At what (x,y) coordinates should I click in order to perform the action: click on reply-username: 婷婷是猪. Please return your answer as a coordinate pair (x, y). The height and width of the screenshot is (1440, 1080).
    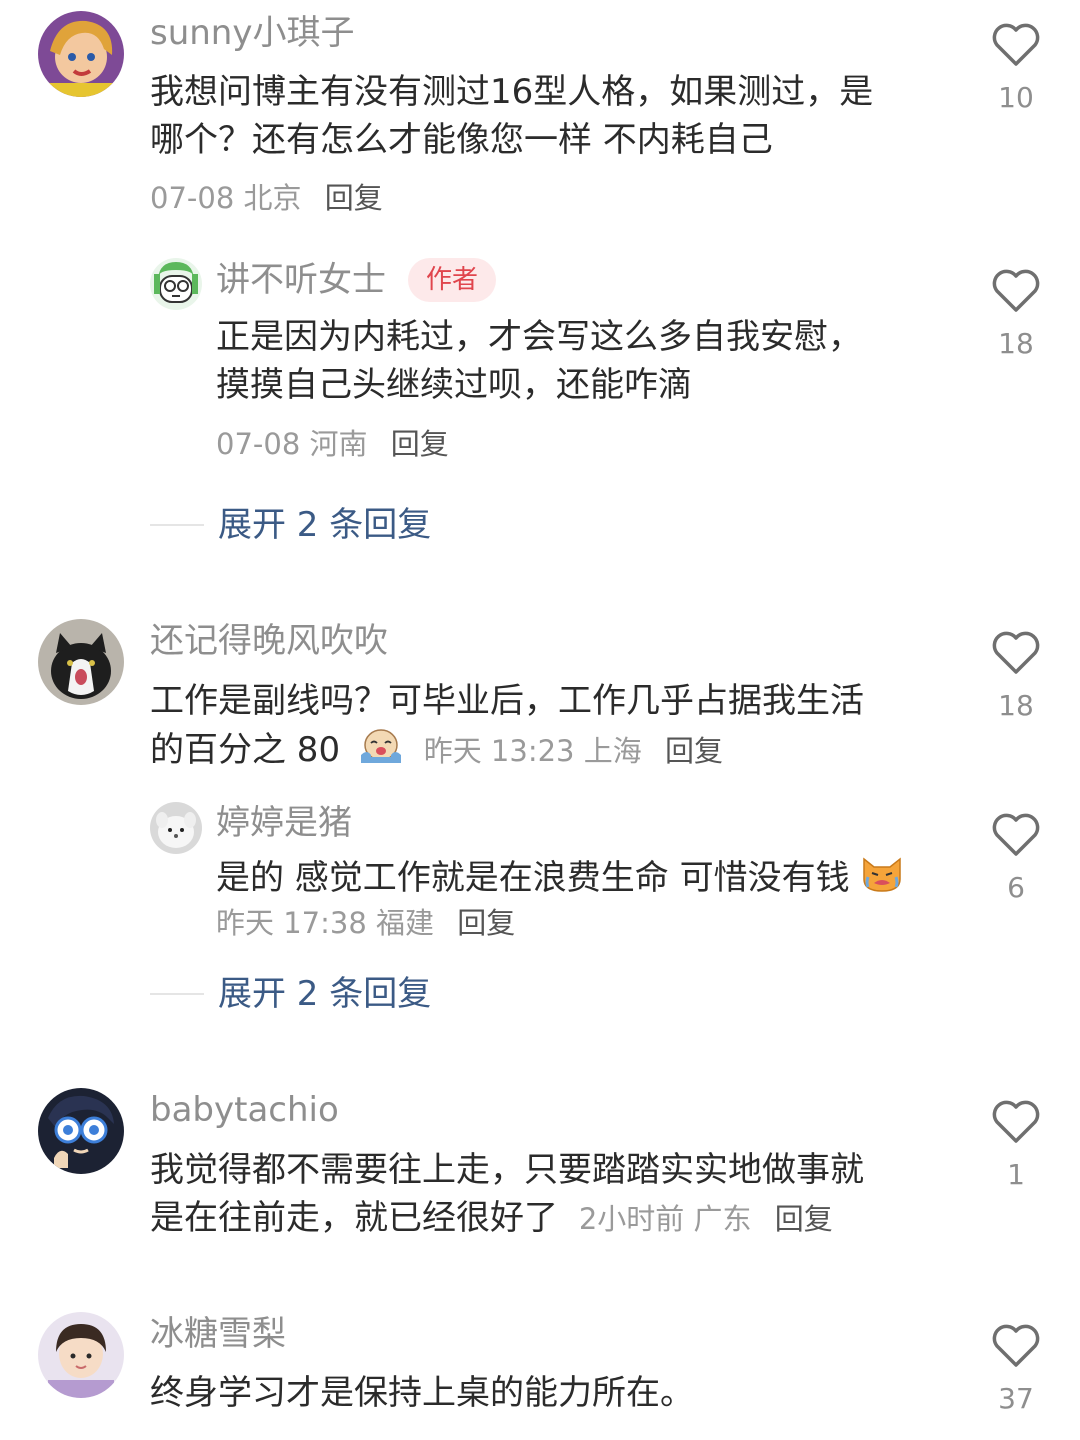
    Looking at the image, I should click on (284, 823).